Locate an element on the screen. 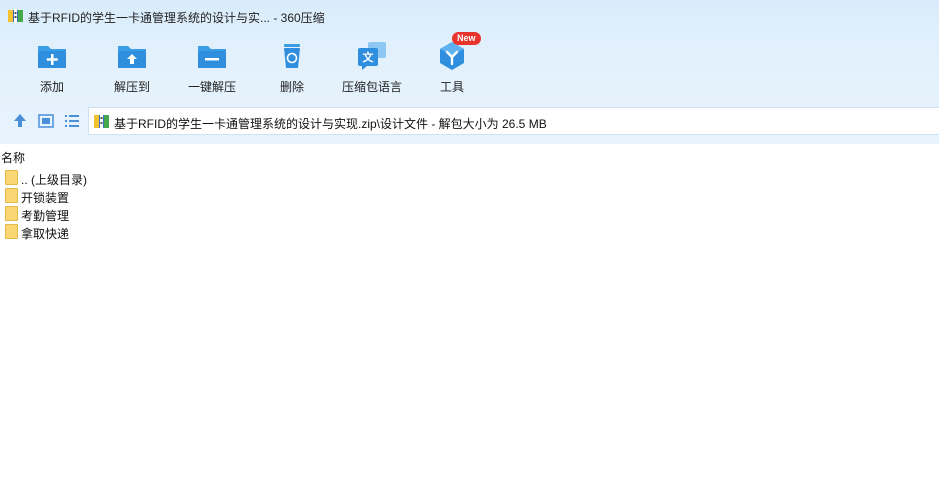 This screenshot has height=485, width=939. delete-label: 删除 is located at coordinates (291, 87).